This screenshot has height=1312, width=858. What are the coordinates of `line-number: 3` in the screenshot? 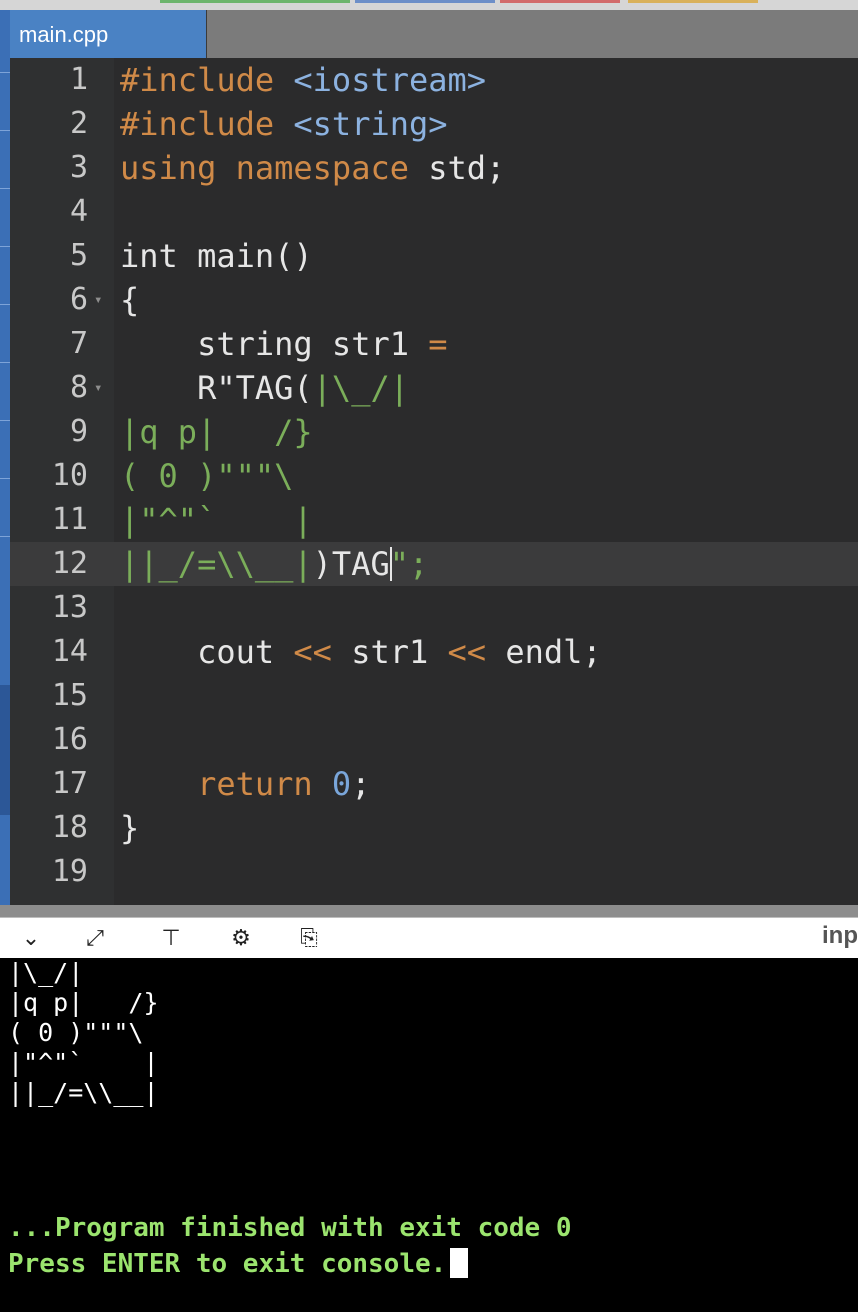 It's located at (78, 167).